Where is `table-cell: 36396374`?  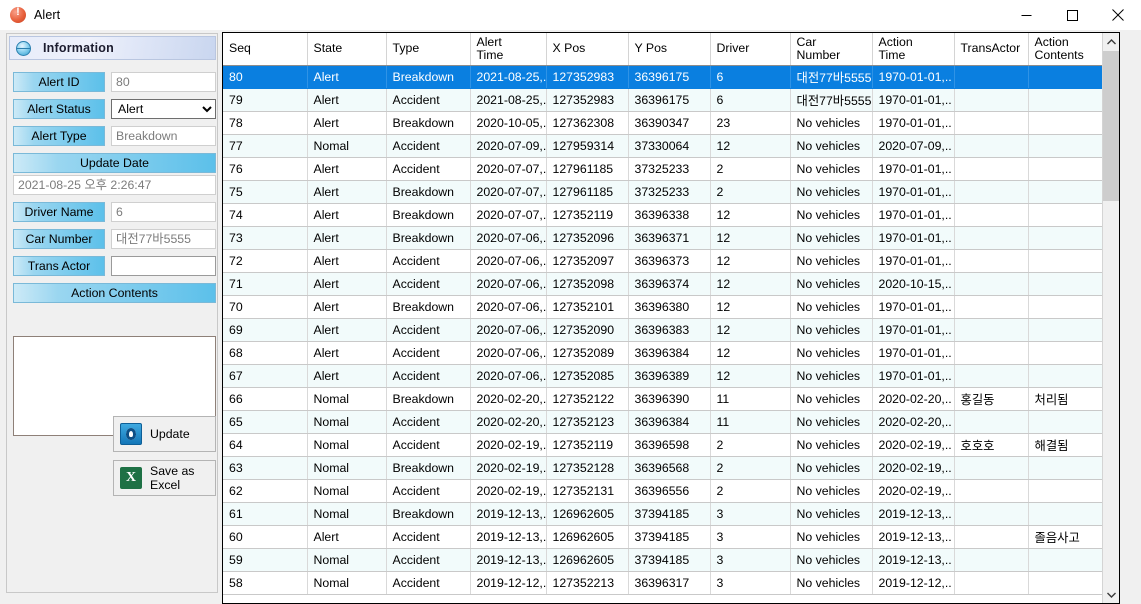
table-cell: 36396374 is located at coordinates (669, 284).